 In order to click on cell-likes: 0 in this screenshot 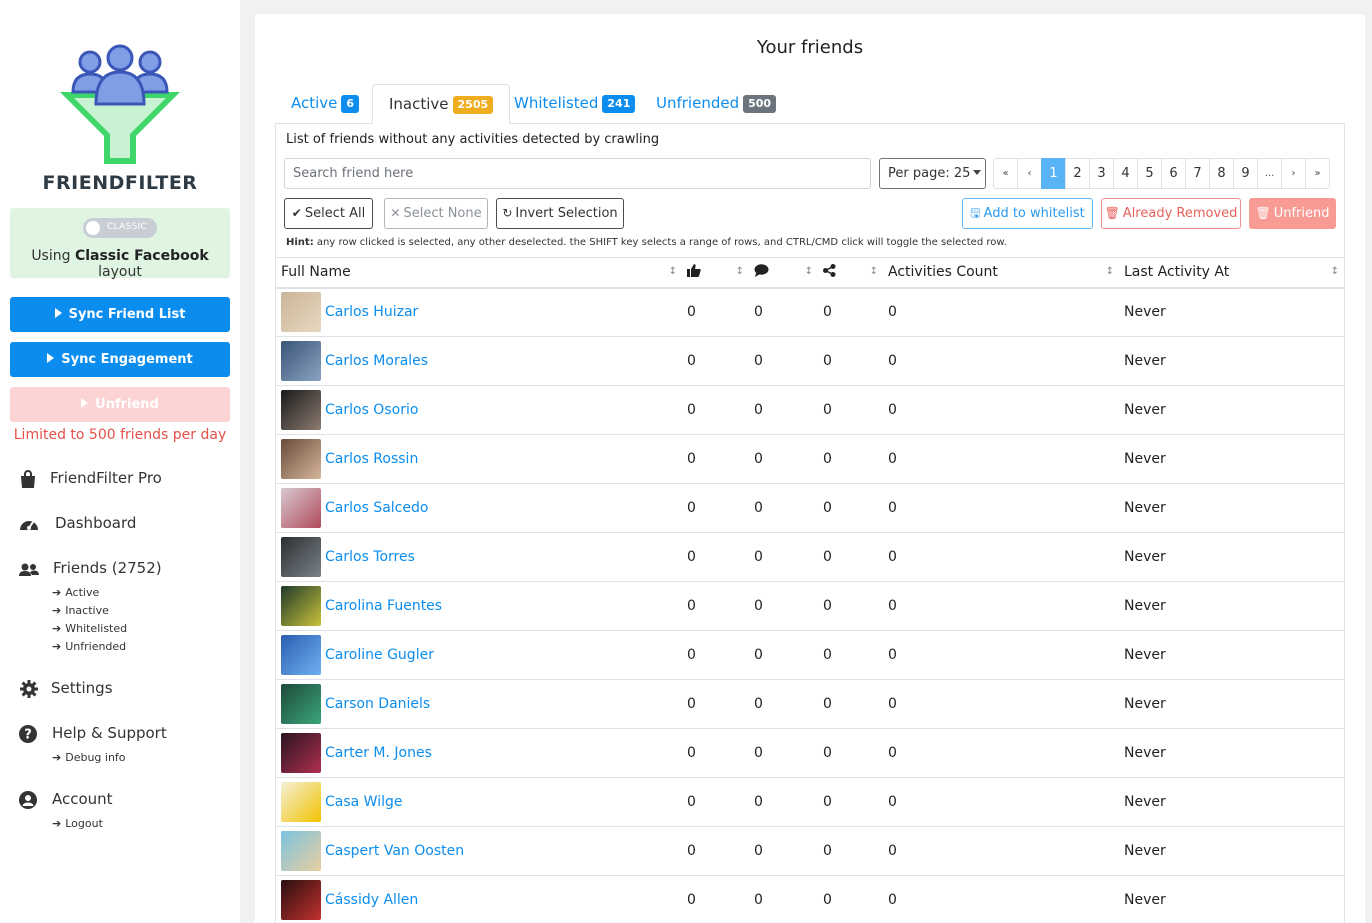, I will do `click(715, 655)`.